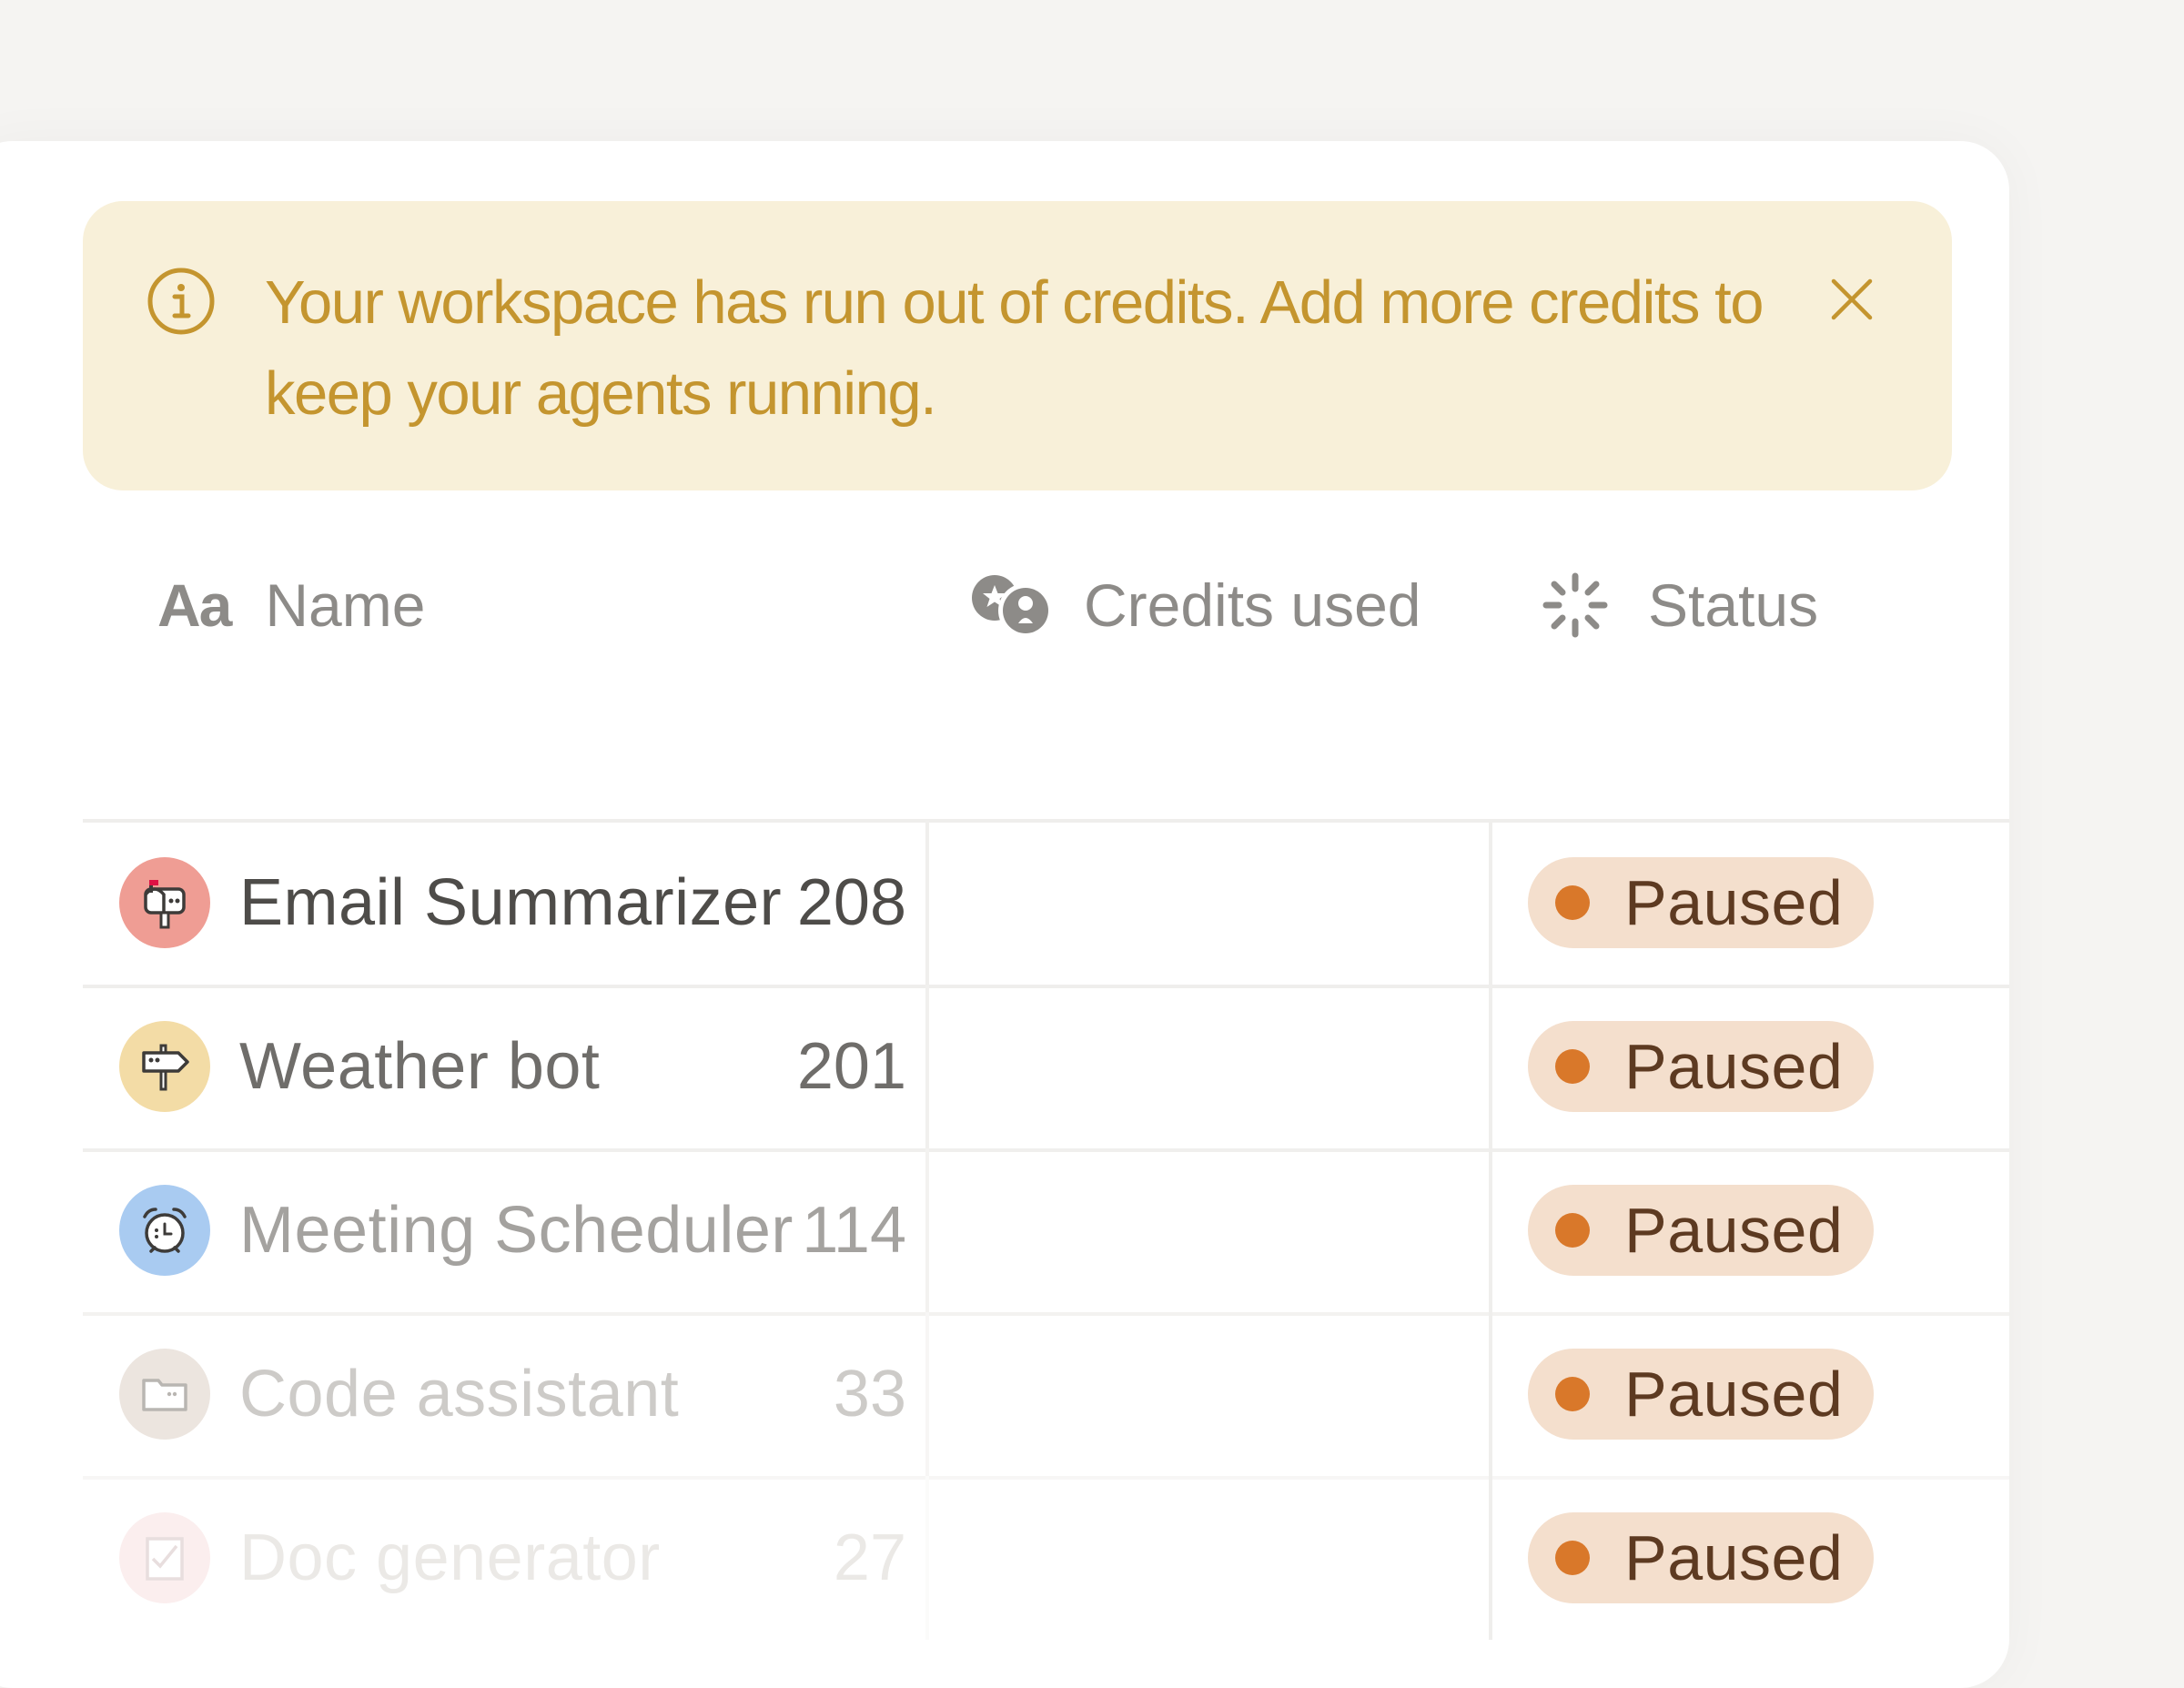 The height and width of the screenshot is (1688, 2184). Describe the element at coordinates (1575, 605) in the screenshot. I see `status-loader-icon` at that location.